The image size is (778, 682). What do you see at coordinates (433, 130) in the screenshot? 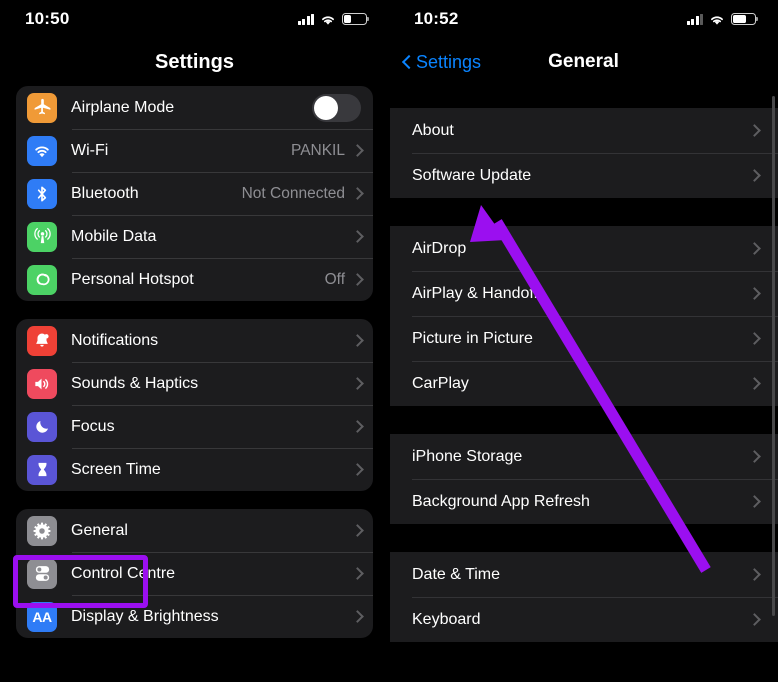
I see `general-row-label: About` at bounding box center [433, 130].